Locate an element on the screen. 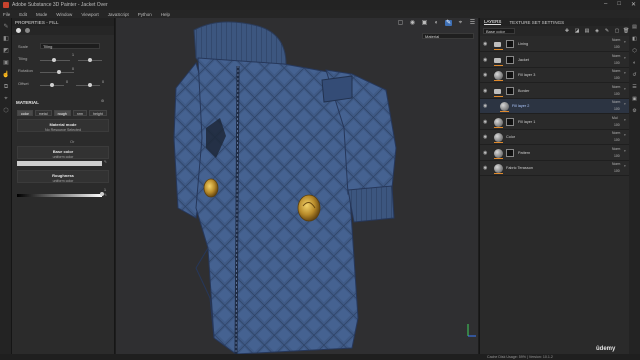 Image resolution: width=640 pixels, height=360 pixels. close-button: ✕ is located at coordinates (633, 4).